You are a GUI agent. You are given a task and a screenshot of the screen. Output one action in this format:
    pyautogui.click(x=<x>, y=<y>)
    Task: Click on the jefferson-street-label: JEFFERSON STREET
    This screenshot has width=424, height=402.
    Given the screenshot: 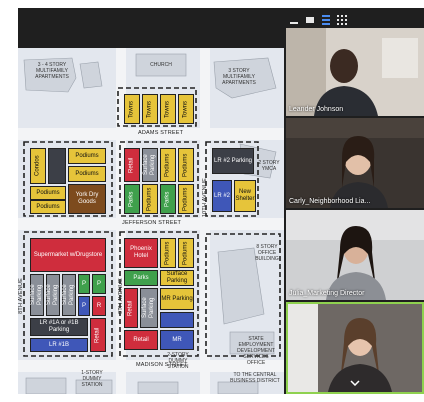 What is the action you would take?
    pyautogui.click(x=152, y=223)
    